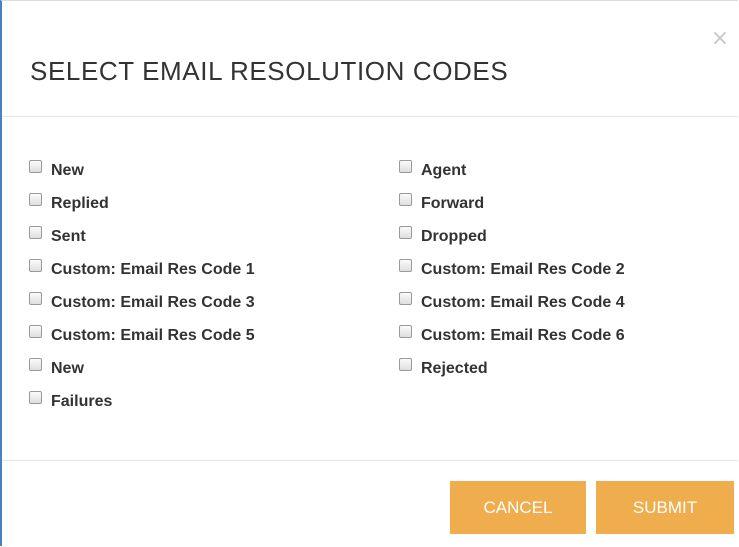  Describe the element at coordinates (153, 269) in the screenshot. I see `option-label: Custom: Email Res Code 1` at that location.